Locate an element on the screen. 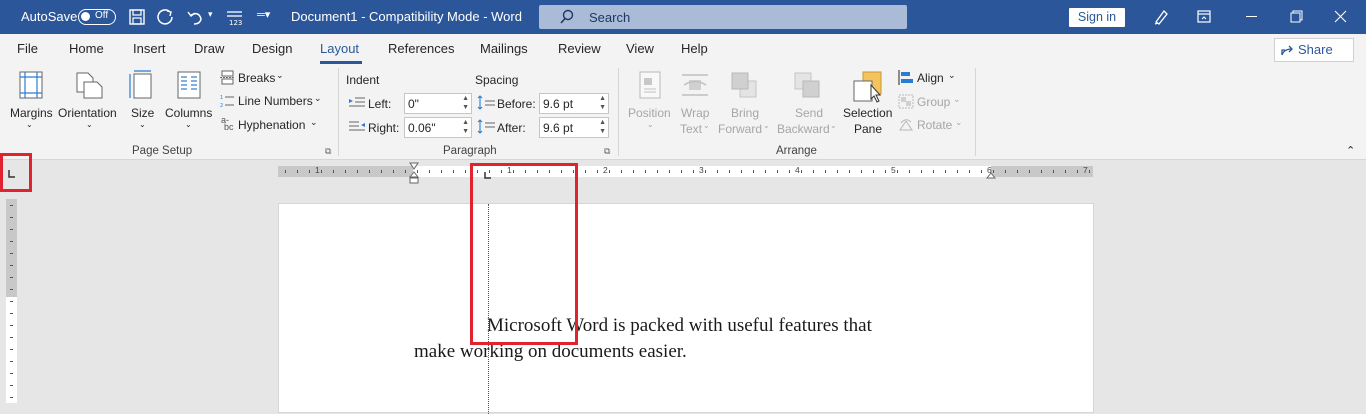 Image resolution: width=1366 pixels, height=414 pixels. share-button: Share is located at coordinates (1314, 50).